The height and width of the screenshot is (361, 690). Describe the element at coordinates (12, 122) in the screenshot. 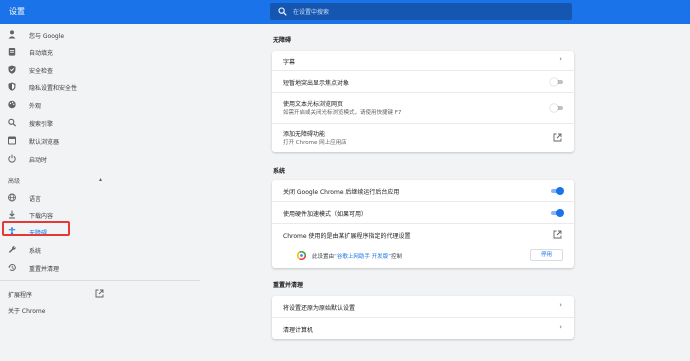

I see `search-engine-icon` at that location.